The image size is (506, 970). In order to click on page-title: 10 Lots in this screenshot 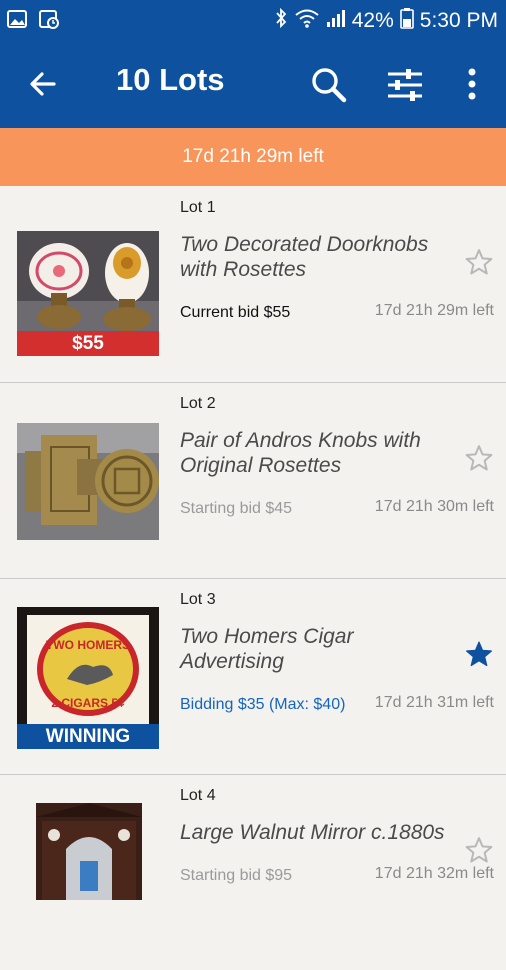, I will do `click(170, 79)`.